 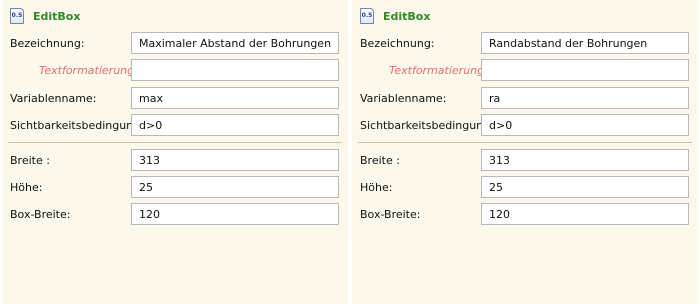 I want to click on bezeichnung-input: Maximaler Abstand der Bohrungen, so click(x=235, y=43).